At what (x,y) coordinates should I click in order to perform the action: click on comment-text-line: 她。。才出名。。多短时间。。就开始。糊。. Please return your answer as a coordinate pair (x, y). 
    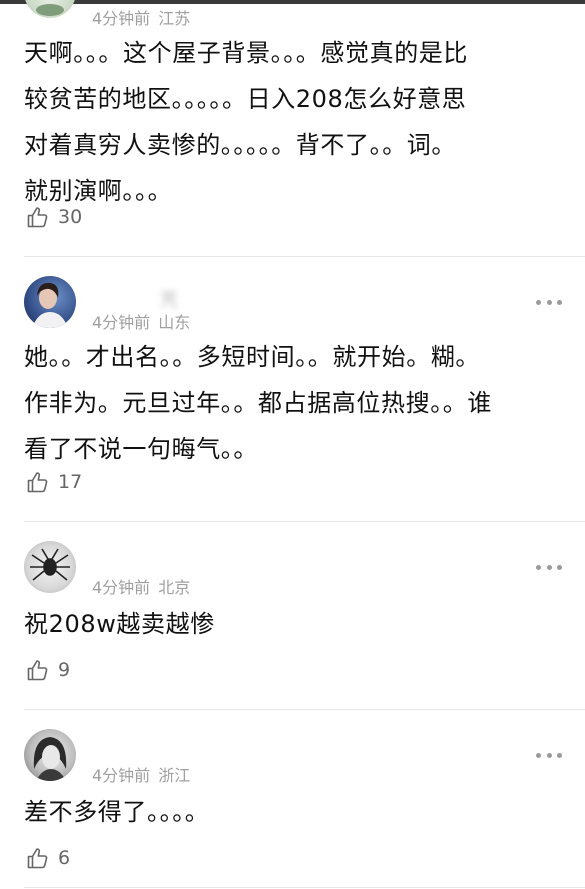
    Looking at the image, I should click on (252, 357).